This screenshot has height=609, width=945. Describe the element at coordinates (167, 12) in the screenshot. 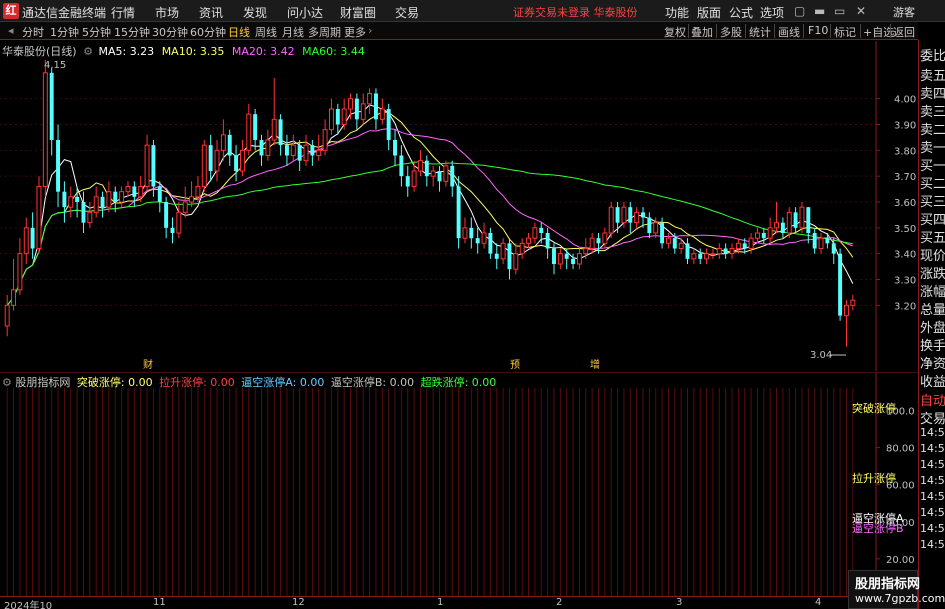

I see `menu-market: 市场` at that location.